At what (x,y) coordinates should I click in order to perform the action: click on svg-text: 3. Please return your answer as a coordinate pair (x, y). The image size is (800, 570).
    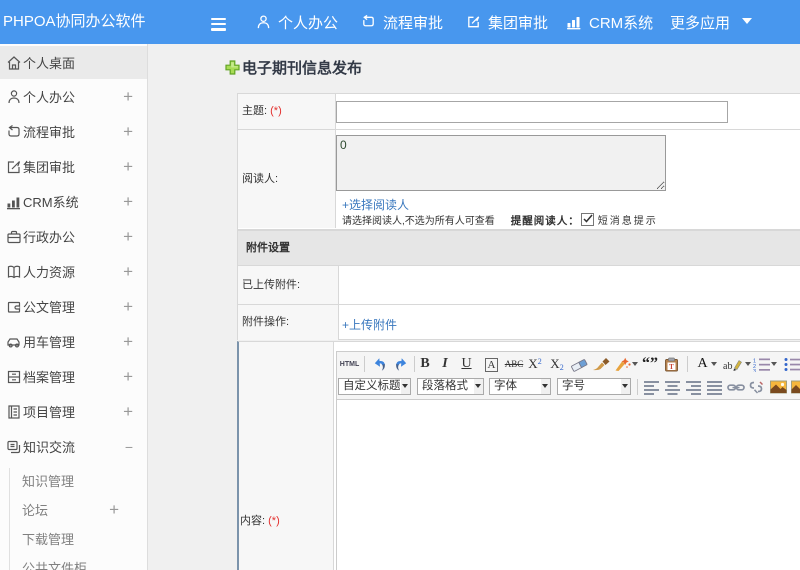
    Looking at the image, I should click on (754, 370).